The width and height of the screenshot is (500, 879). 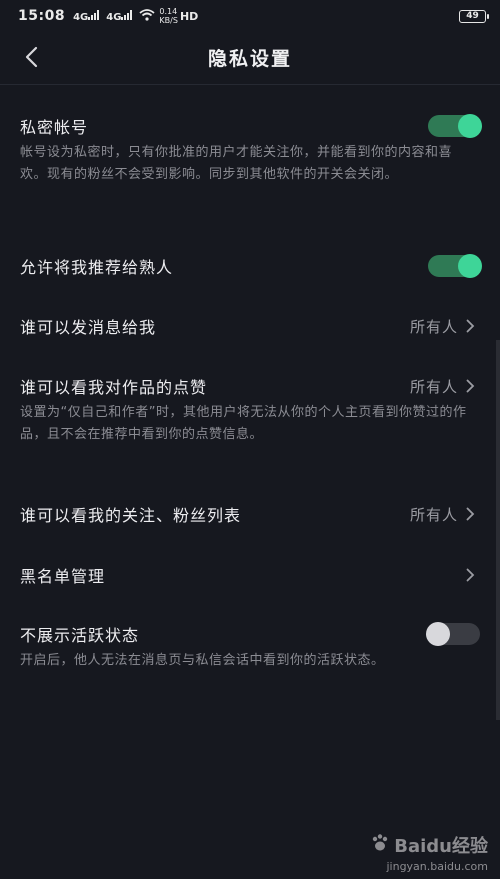 What do you see at coordinates (250, 646) in the screenshot?
I see `setting-hide-active-status: 不展示活跃状态 开启后，他人无法在消息页与私信会话中看到你的活跃状态。` at bounding box center [250, 646].